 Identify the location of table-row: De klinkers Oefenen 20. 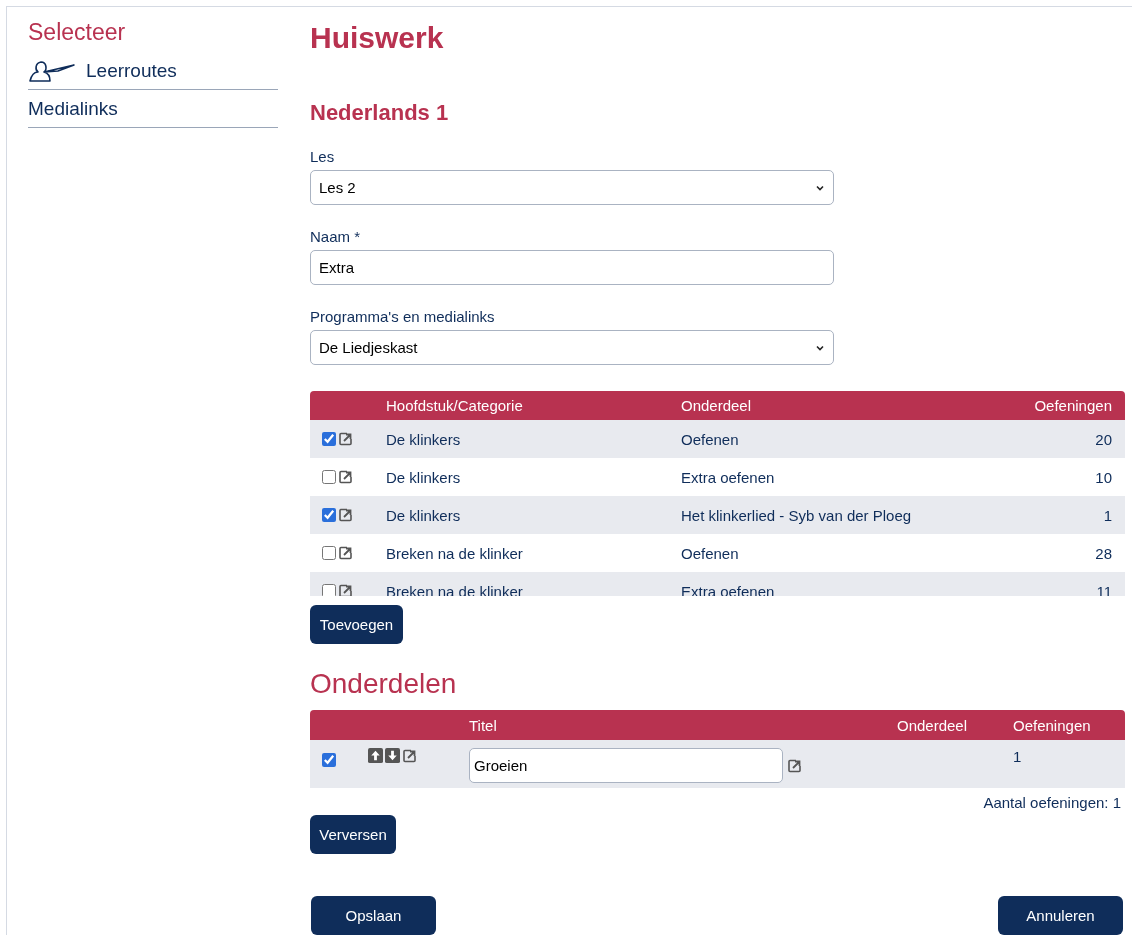
(717, 439).